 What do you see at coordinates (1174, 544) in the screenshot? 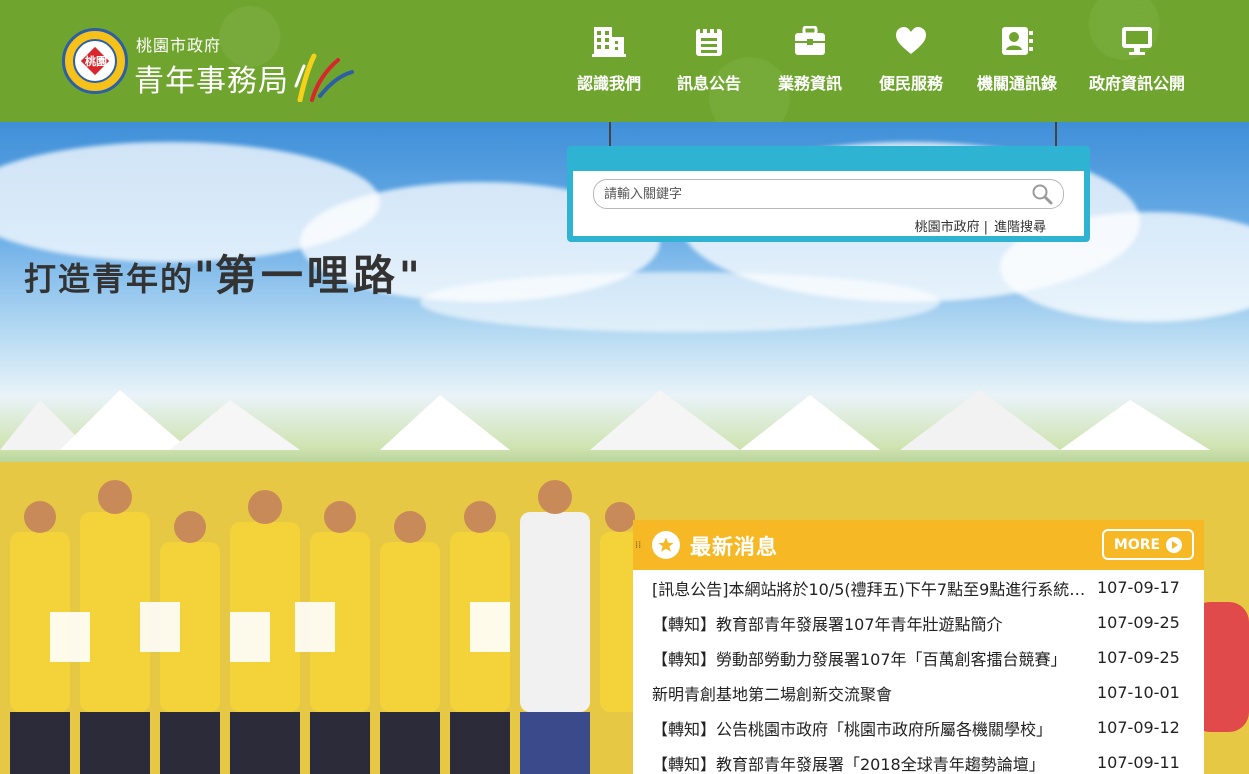
I see `play-arrow-icon` at bounding box center [1174, 544].